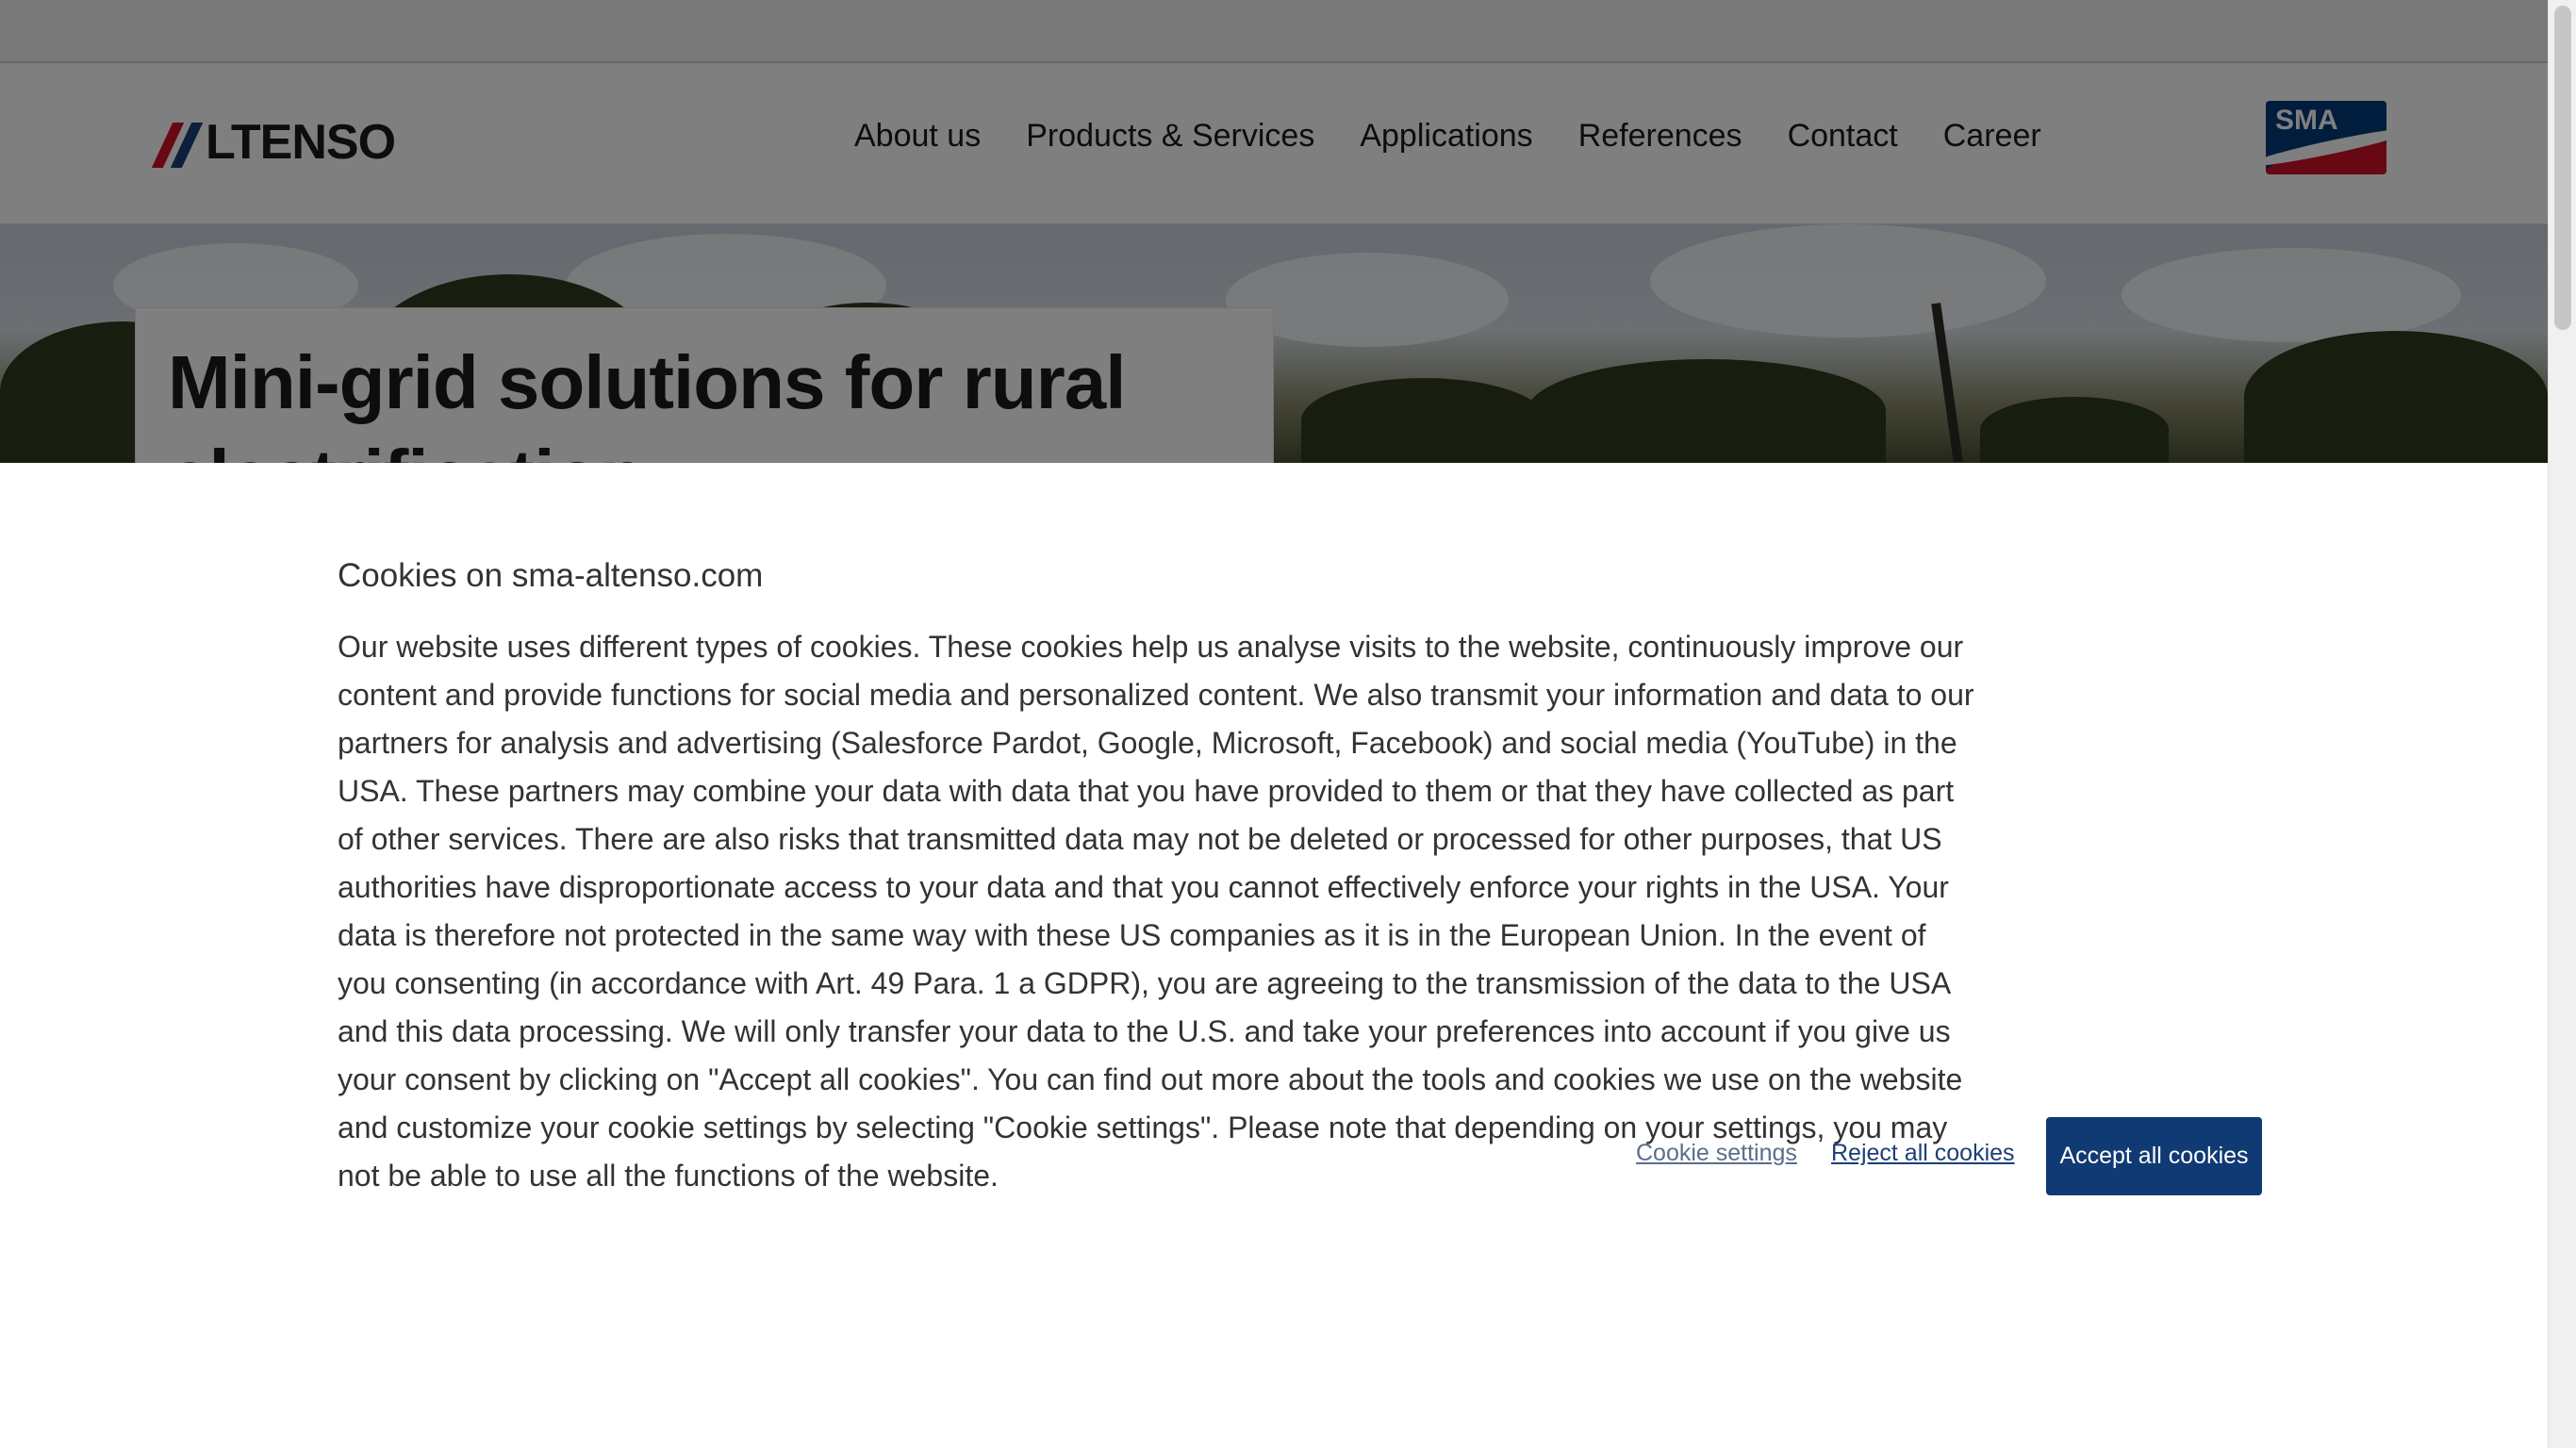 This screenshot has height=1448, width=2576. What do you see at coordinates (2154, 1156) in the screenshot?
I see `accept-all-cookies-button: Accept all cookies` at bounding box center [2154, 1156].